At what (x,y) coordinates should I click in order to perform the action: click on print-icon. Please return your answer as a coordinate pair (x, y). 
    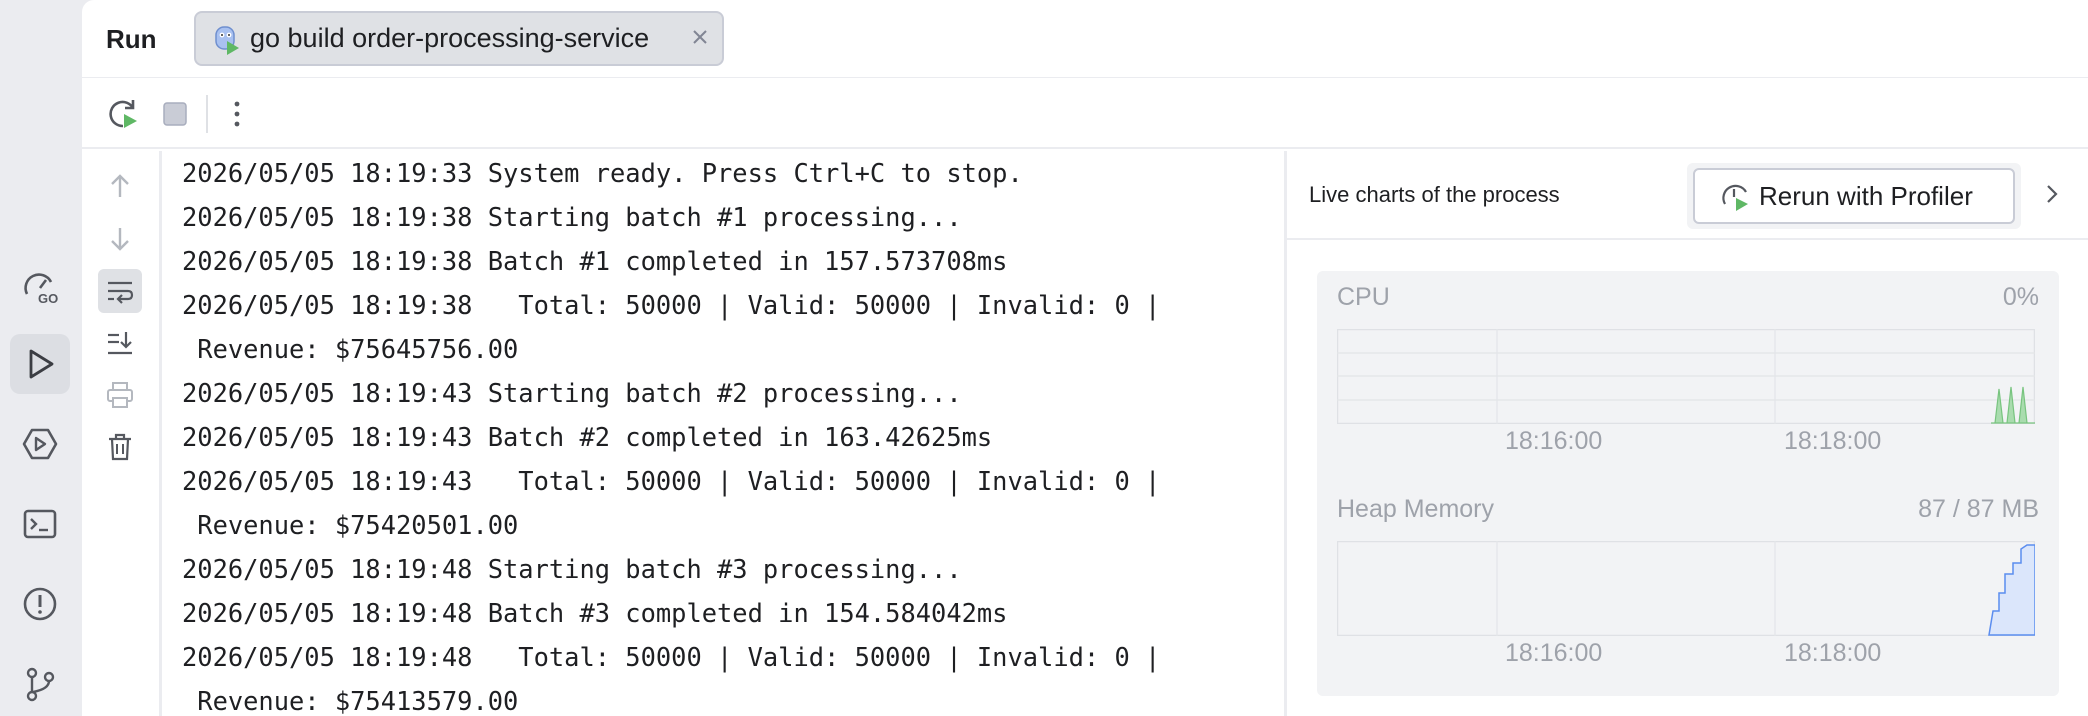
    Looking at the image, I should click on (120, 395).